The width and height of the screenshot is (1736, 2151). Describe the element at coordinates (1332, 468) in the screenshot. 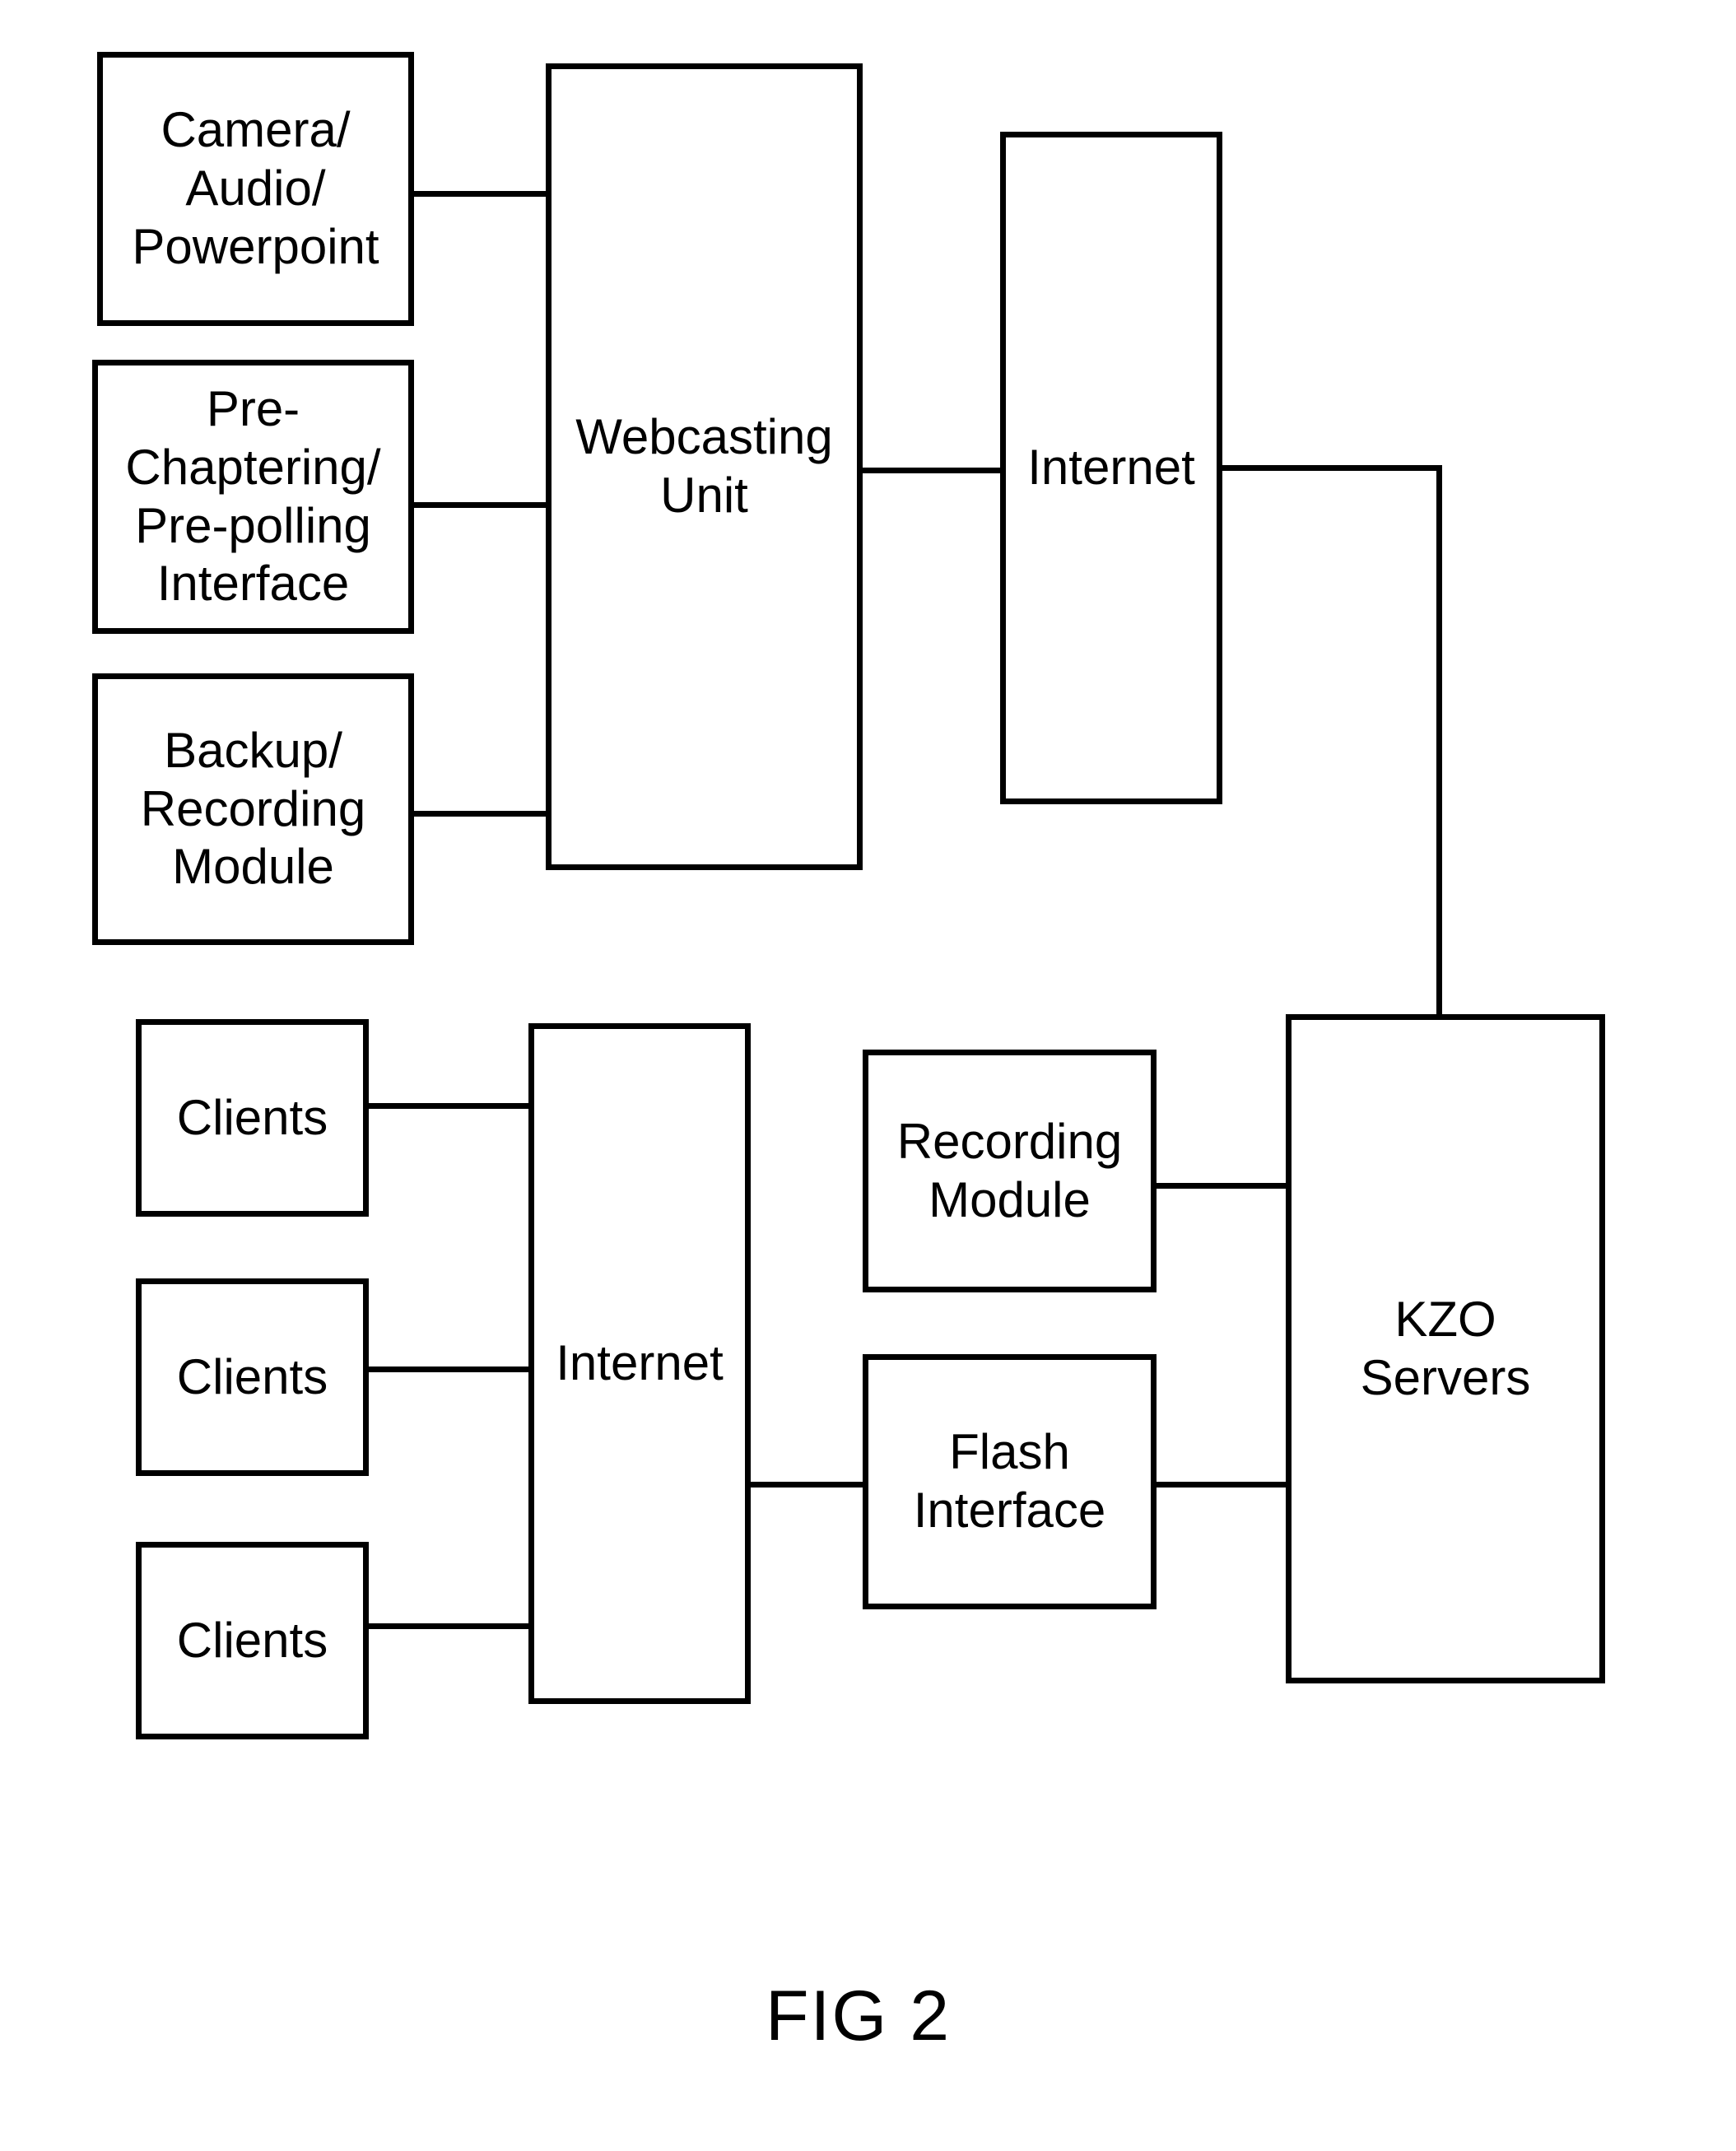

I see `connector-internet-upper-to-kzo-seg1` at that location.